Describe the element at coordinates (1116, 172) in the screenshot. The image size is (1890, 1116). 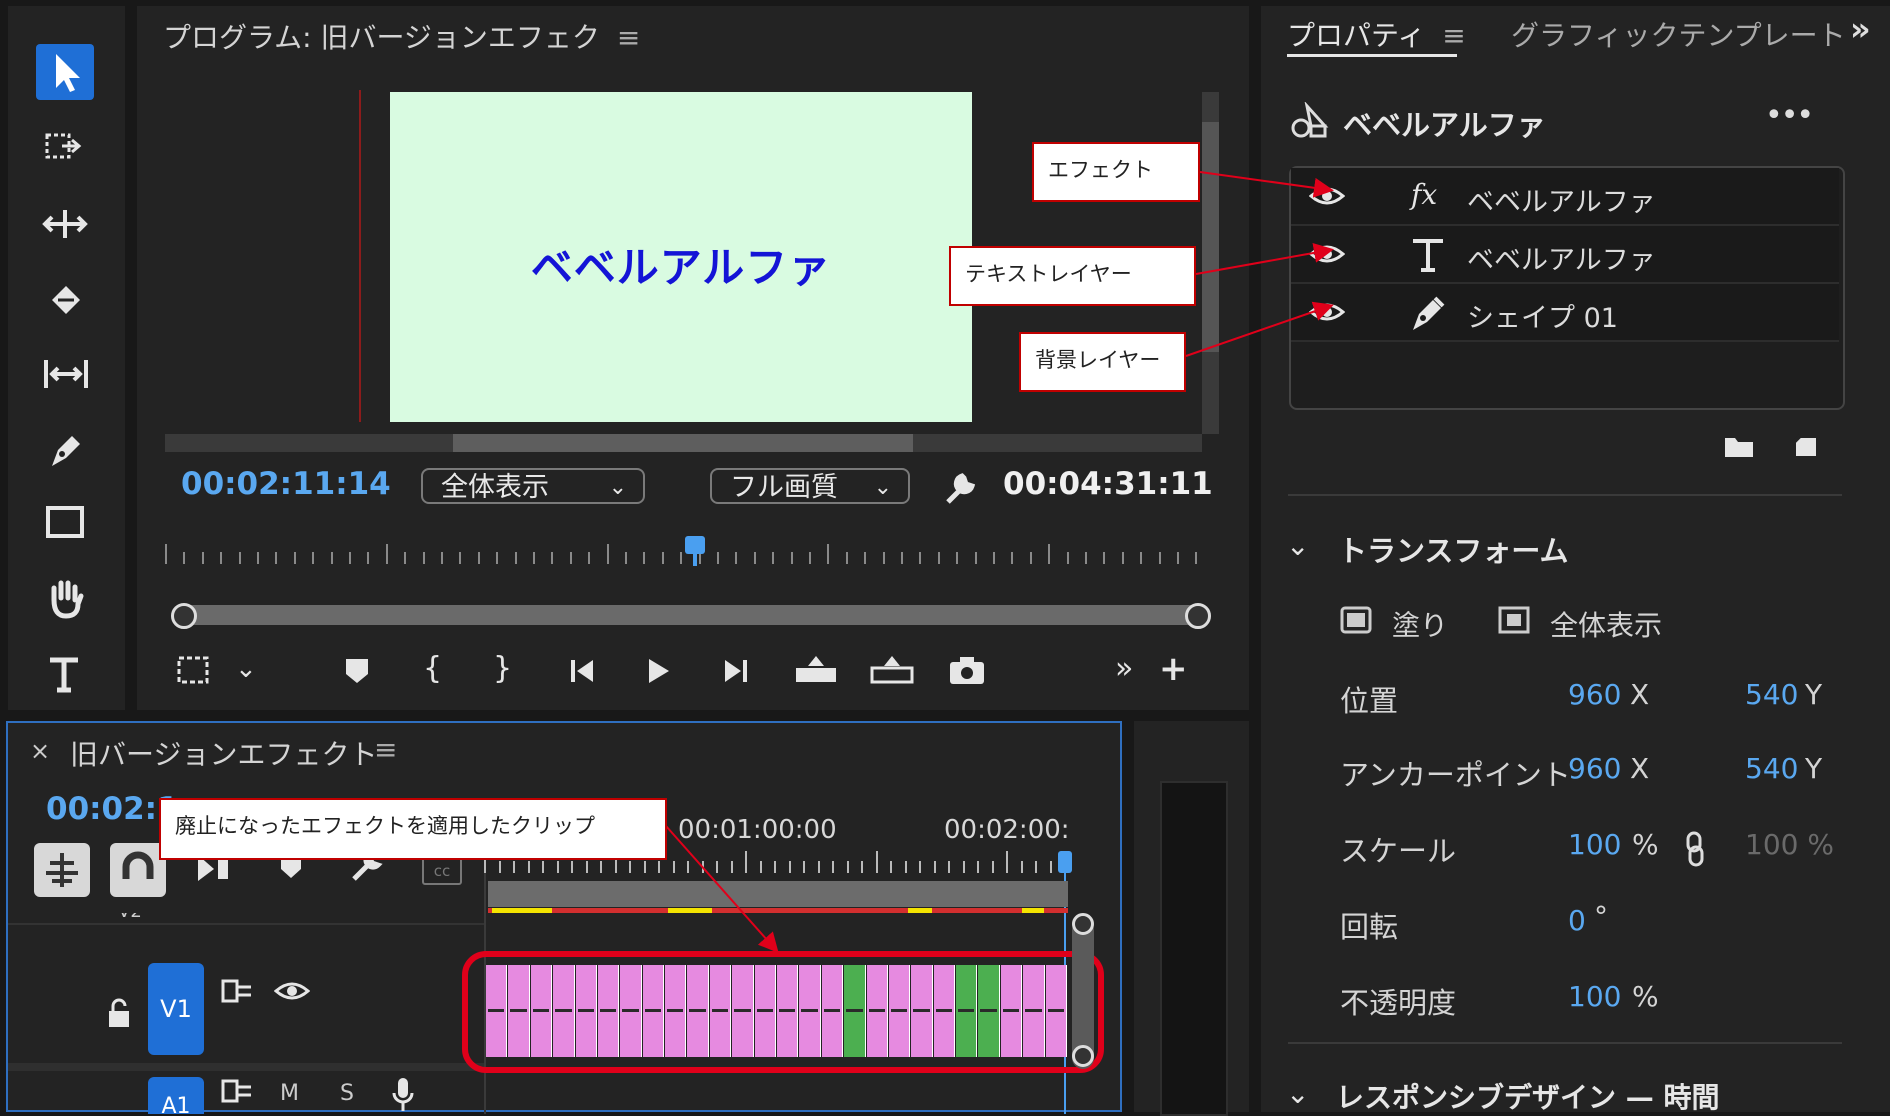
I see `callout-effect: エフェクト` at that location.